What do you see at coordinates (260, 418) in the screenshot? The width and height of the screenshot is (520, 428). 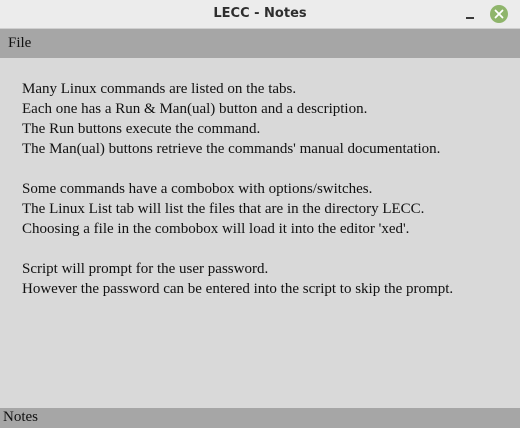 I see `status-bar: Notes` at bounding box center [260, 418].